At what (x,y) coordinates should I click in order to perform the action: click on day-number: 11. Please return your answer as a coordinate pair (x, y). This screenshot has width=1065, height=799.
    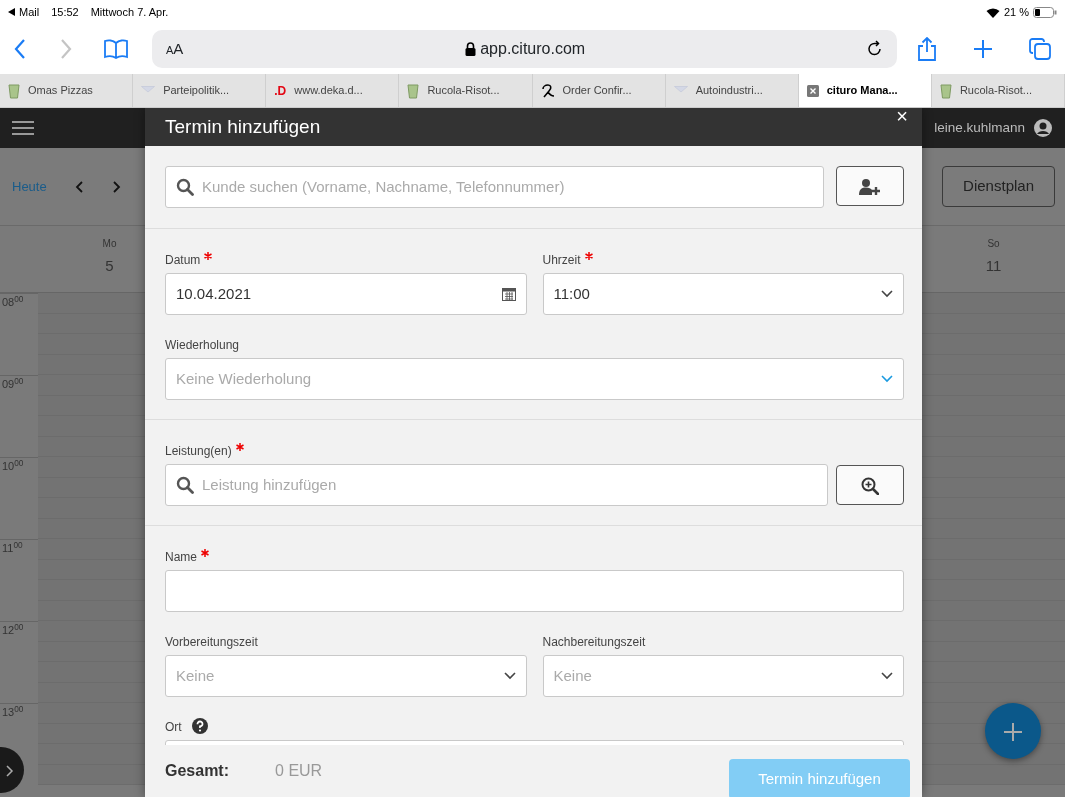
    Looking at the image, I should click on (993, 266).